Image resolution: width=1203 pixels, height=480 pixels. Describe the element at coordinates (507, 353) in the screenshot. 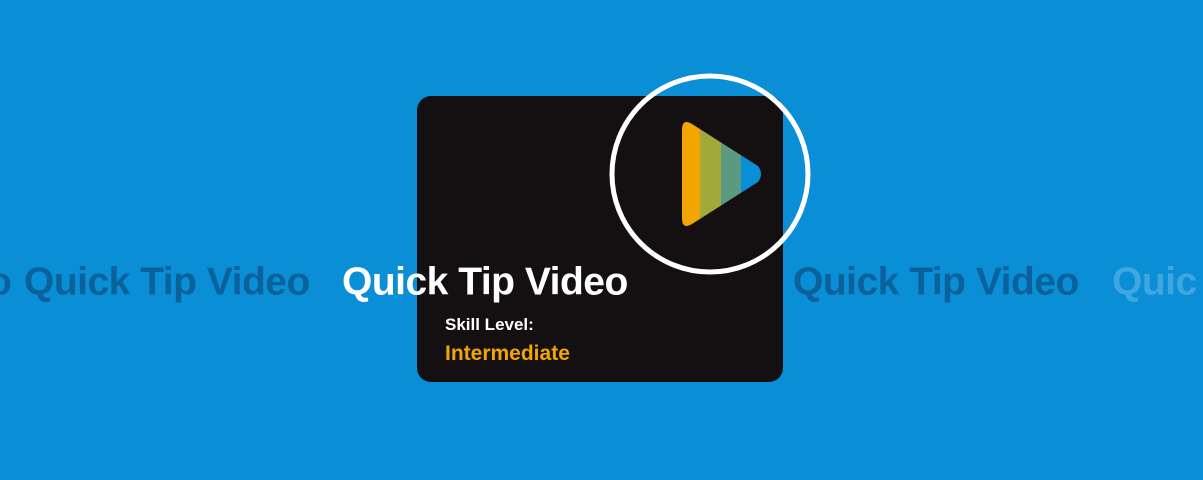

I see `skill-level-value: Intermediate` at that location.